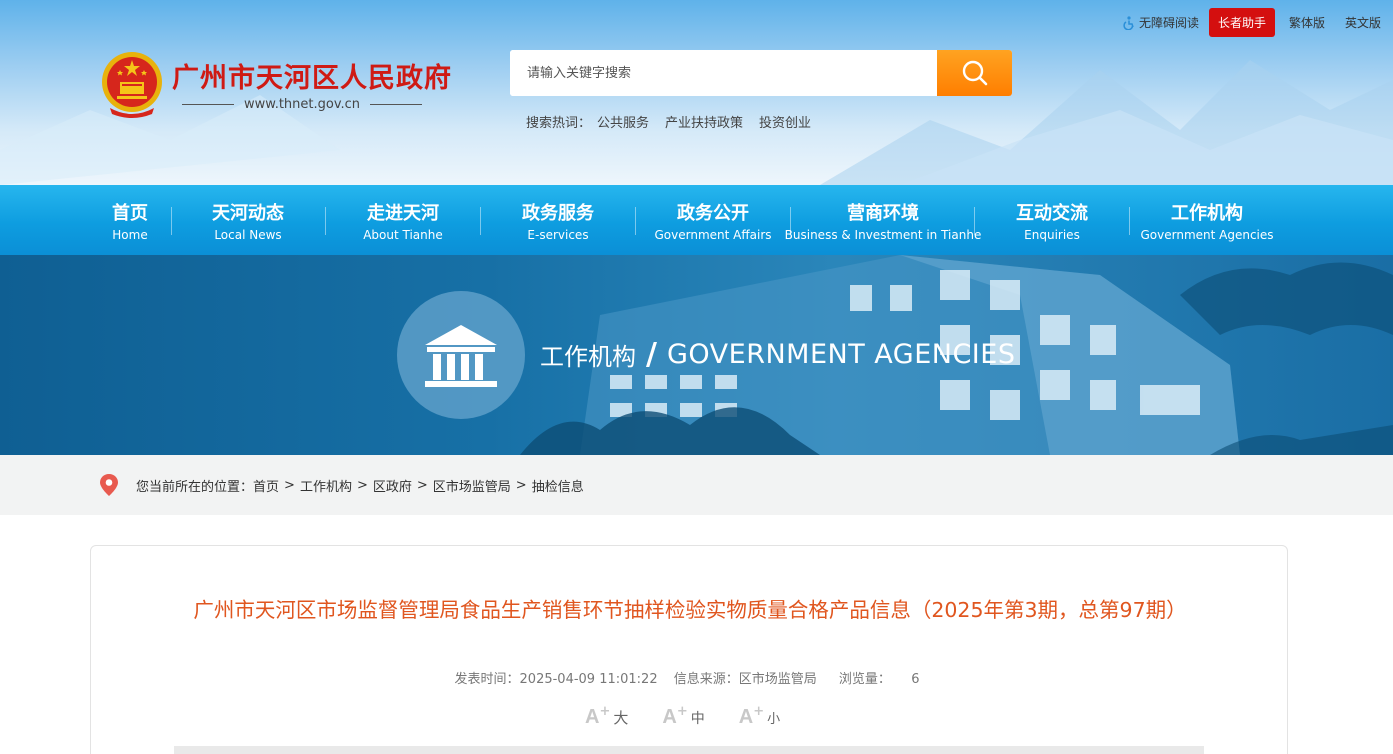  I want to click on font-size-switcher: A + 大 A + 中 A + 小, so click(699, 716).